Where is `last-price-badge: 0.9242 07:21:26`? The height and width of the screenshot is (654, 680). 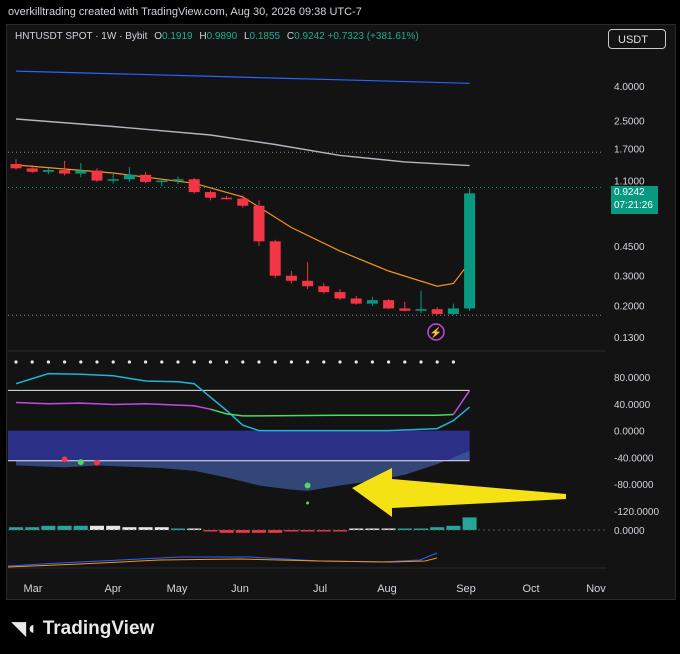 last-price-badge: 0.9242 07:21:26 is located at coordinates (634, 200).